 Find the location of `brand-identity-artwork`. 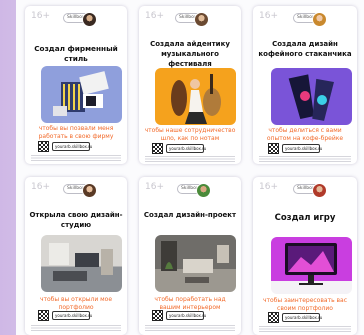

brand-identity-artwork is located at coordinates (81, 94).